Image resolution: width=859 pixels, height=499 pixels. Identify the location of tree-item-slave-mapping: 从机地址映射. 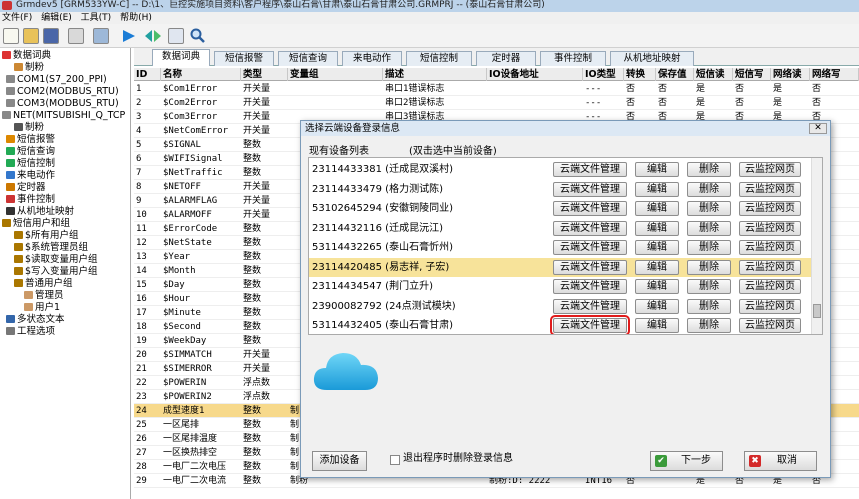
(40, 211).